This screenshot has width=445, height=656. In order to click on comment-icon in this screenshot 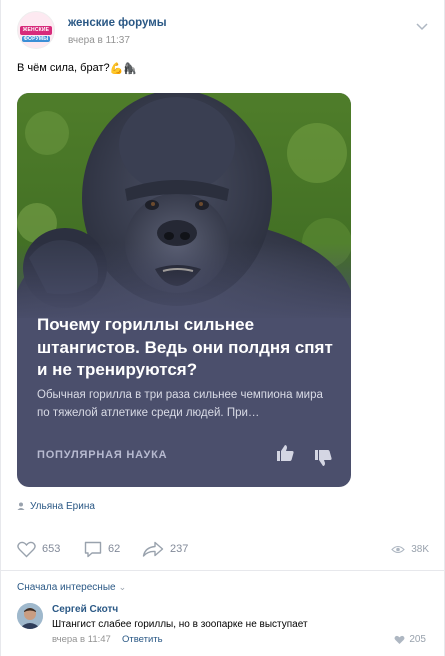, I will do `click(93, 549)`.